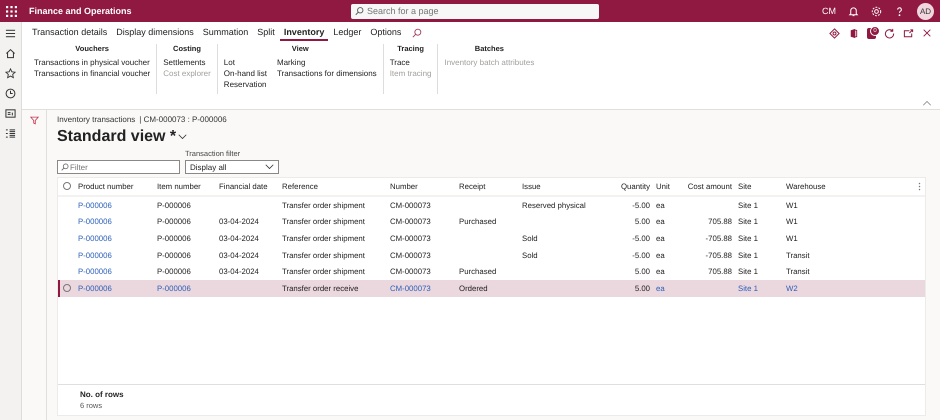 The height and width of the screenshot is (420, 940). What do you see at coordinates (266, 33) in the screenshot?
I see `ribbon-tab: Split` at bounding box center [266, 33].